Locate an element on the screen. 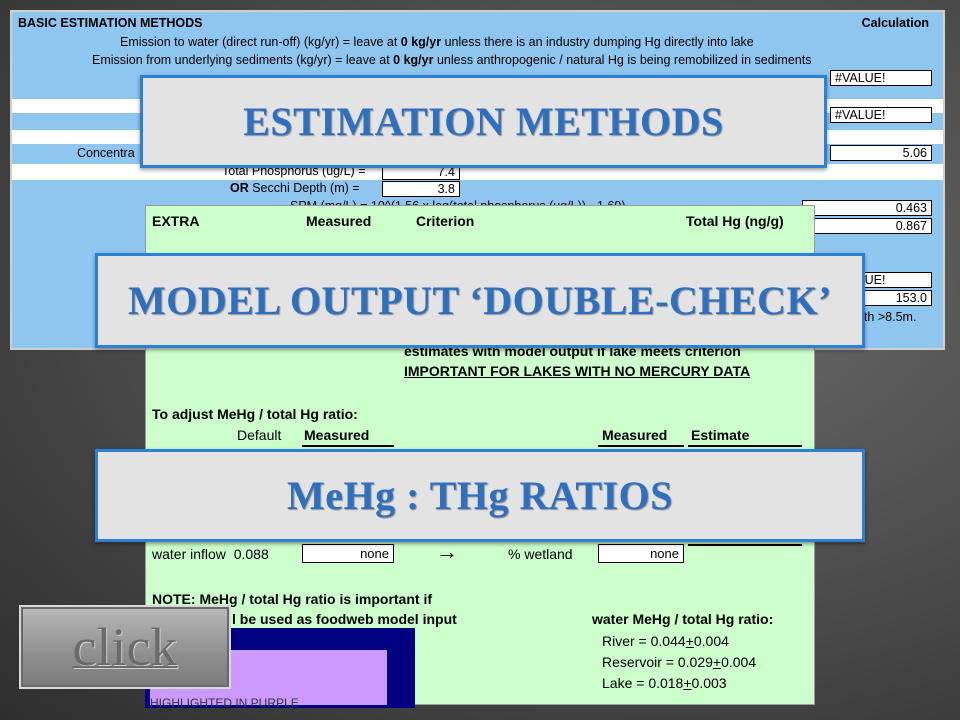  secchi-input: 3.8 is located at coordinates (421, 189).